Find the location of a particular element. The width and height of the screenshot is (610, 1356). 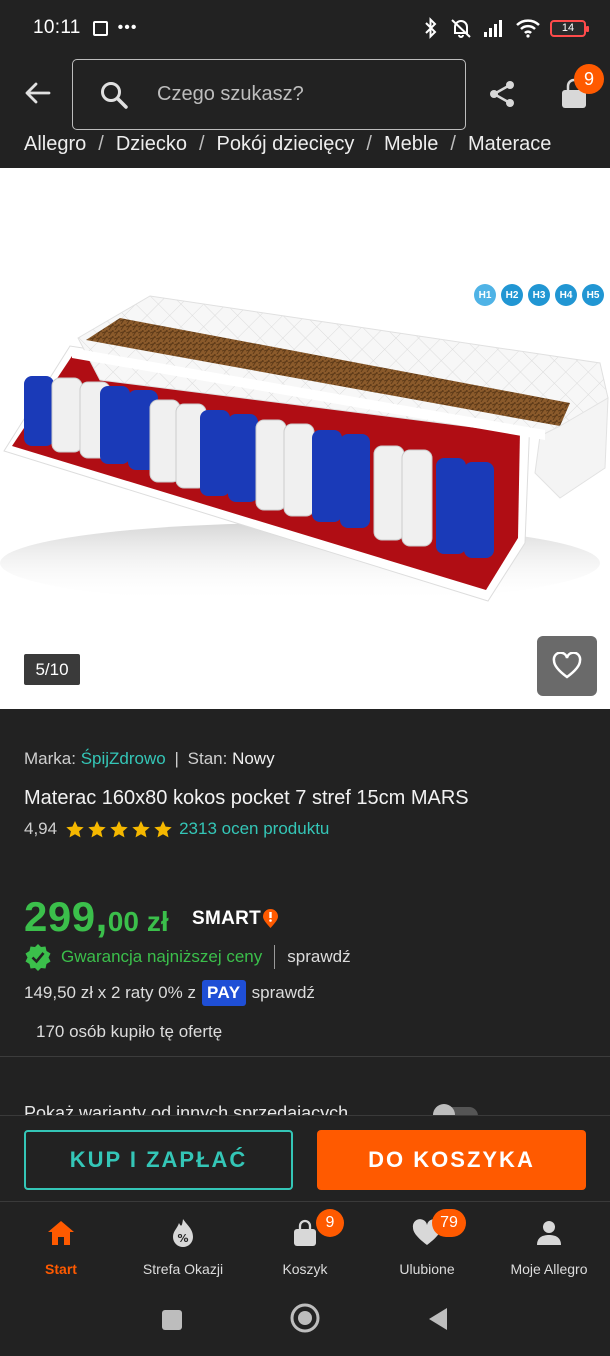

smart-exclamation-icon is located at coordinates (271, 918).